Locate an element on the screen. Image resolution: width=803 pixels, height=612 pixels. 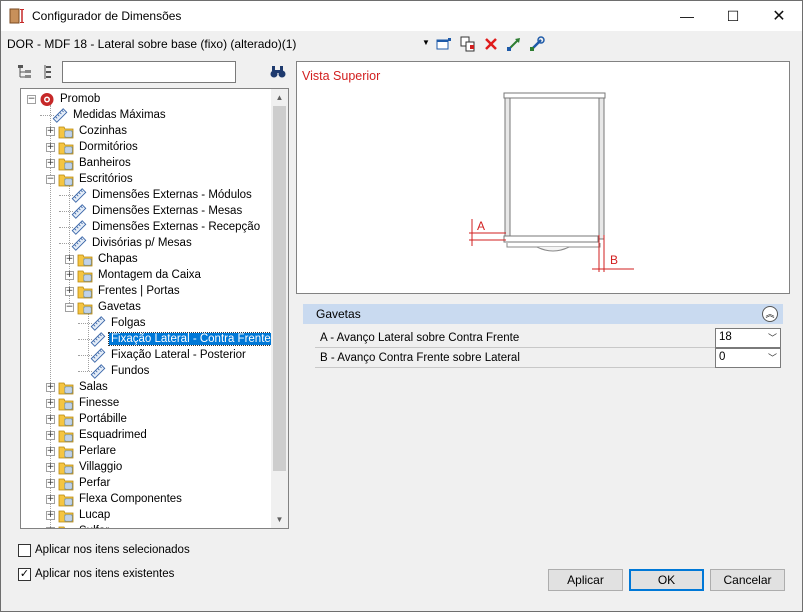
tree-item: + Flexa Componentes is located at coordinates (115, 499).